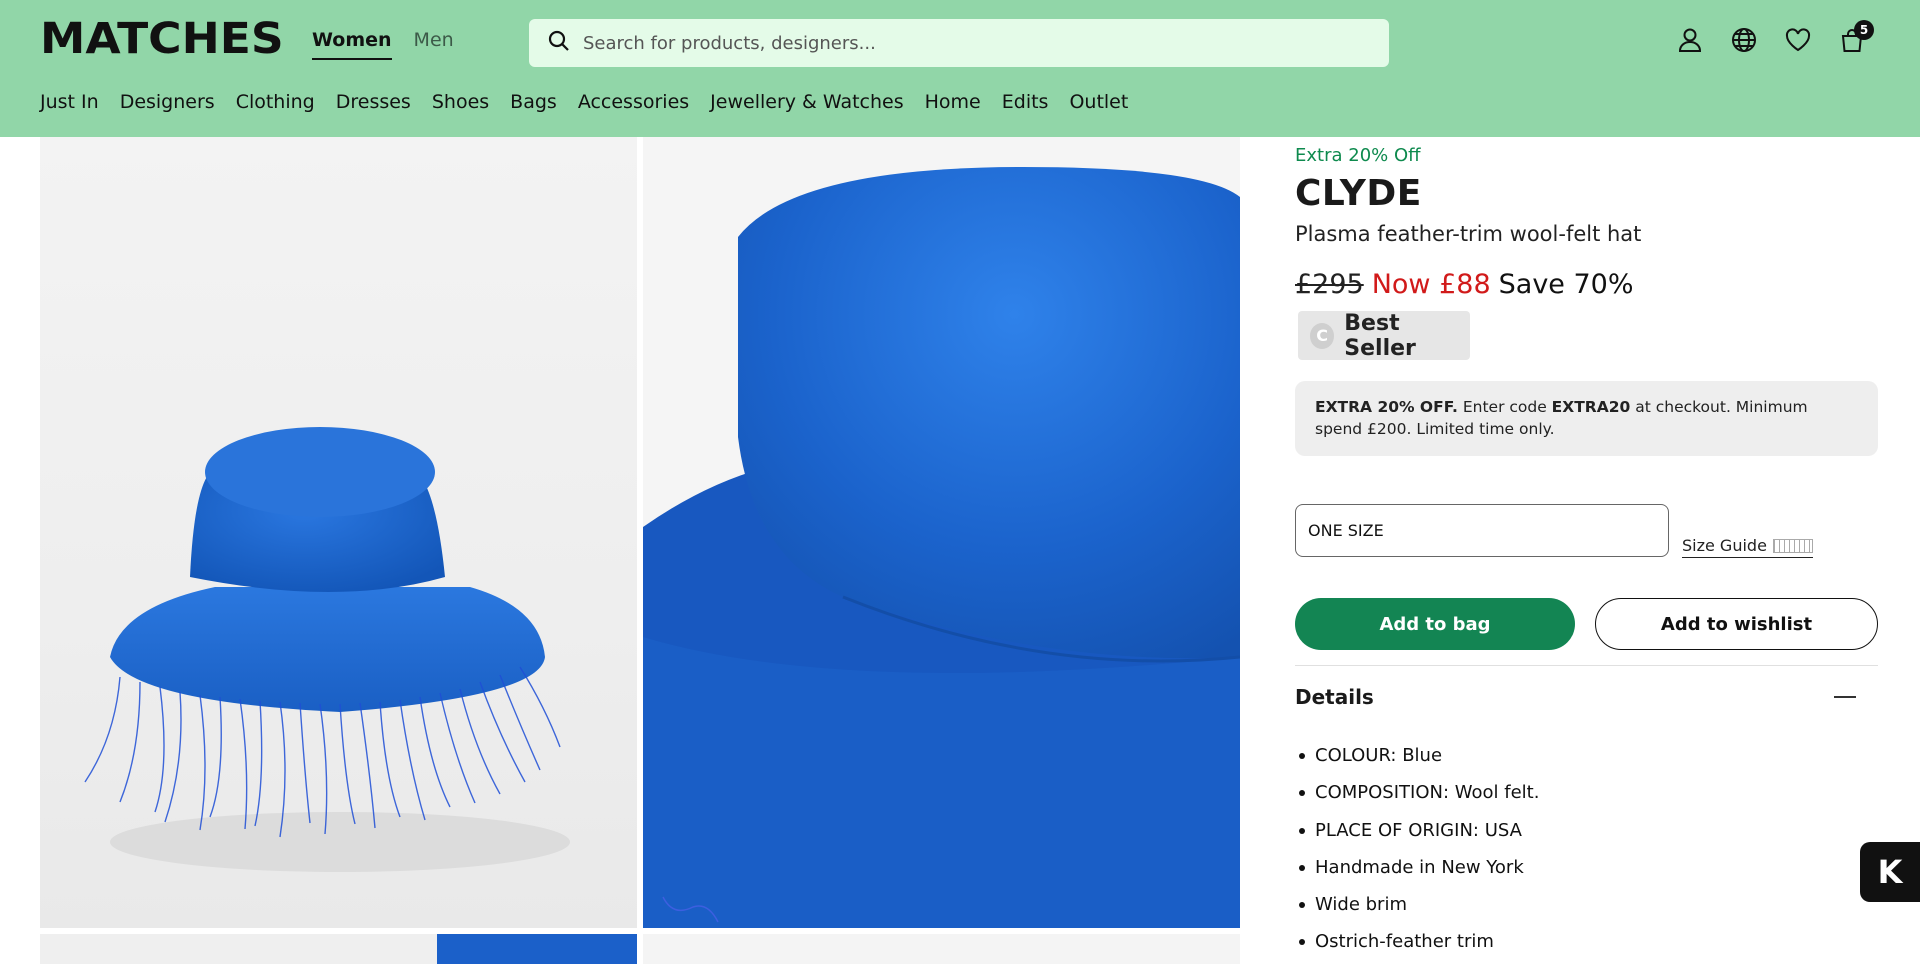 This screenshot has height=964, width=1920. What do you see at coordinates (963, 43) in the screenshot?
I see `search-input` at bounding box center [963, 43].